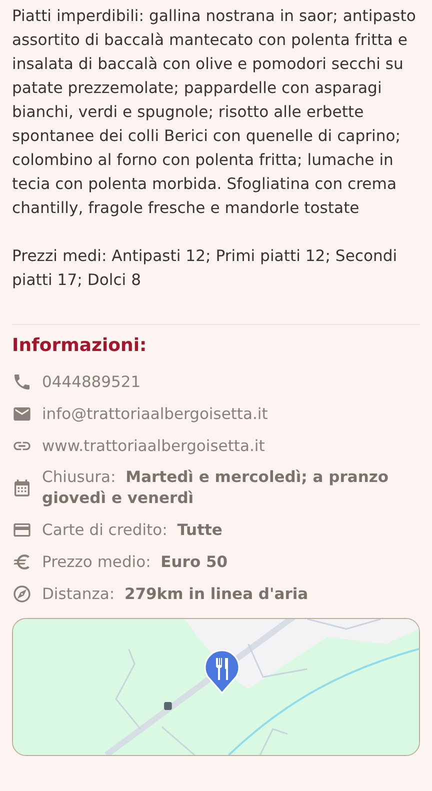 The width and height of the screenshot is (432, 791). What do you see at coordinates (22, 488) in the screenshot?
I see `calendar-icon` at bounding box center [22, 488].